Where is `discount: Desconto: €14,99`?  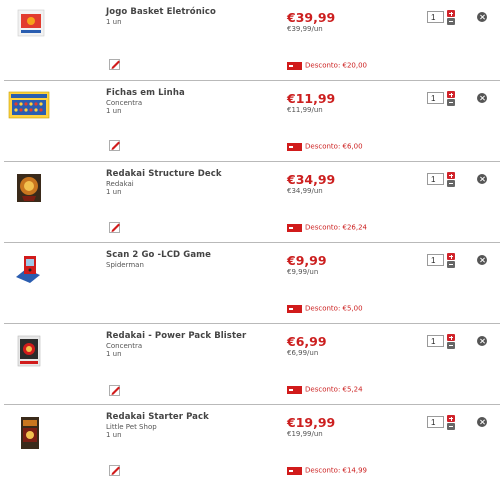
discount: Desconto: €14,99 is located at coordinates (327, 467).